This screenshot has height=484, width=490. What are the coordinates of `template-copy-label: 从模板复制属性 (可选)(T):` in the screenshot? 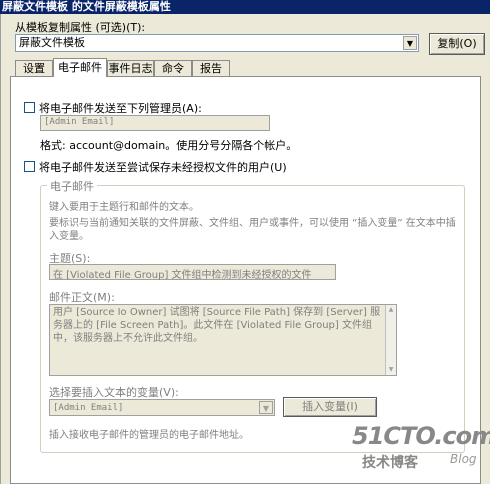 It's located at (80, 27).